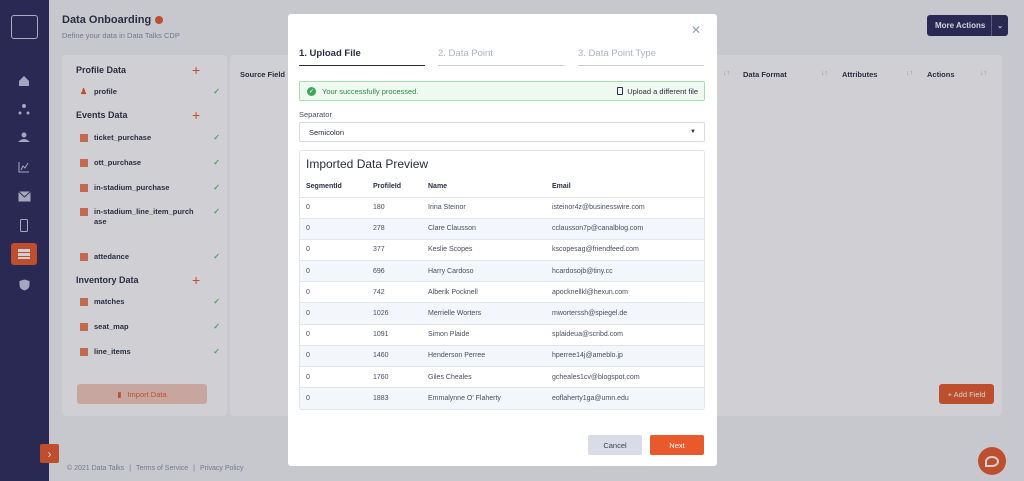  Describe the element at coordinates (327, 132) in the screenshot. I see `separator-value: Semicolon` at that location.